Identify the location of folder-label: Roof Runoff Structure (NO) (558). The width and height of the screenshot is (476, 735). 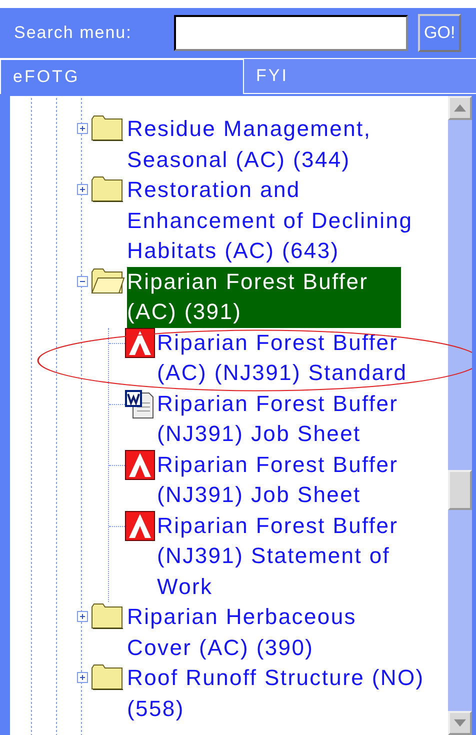
(277, 693).